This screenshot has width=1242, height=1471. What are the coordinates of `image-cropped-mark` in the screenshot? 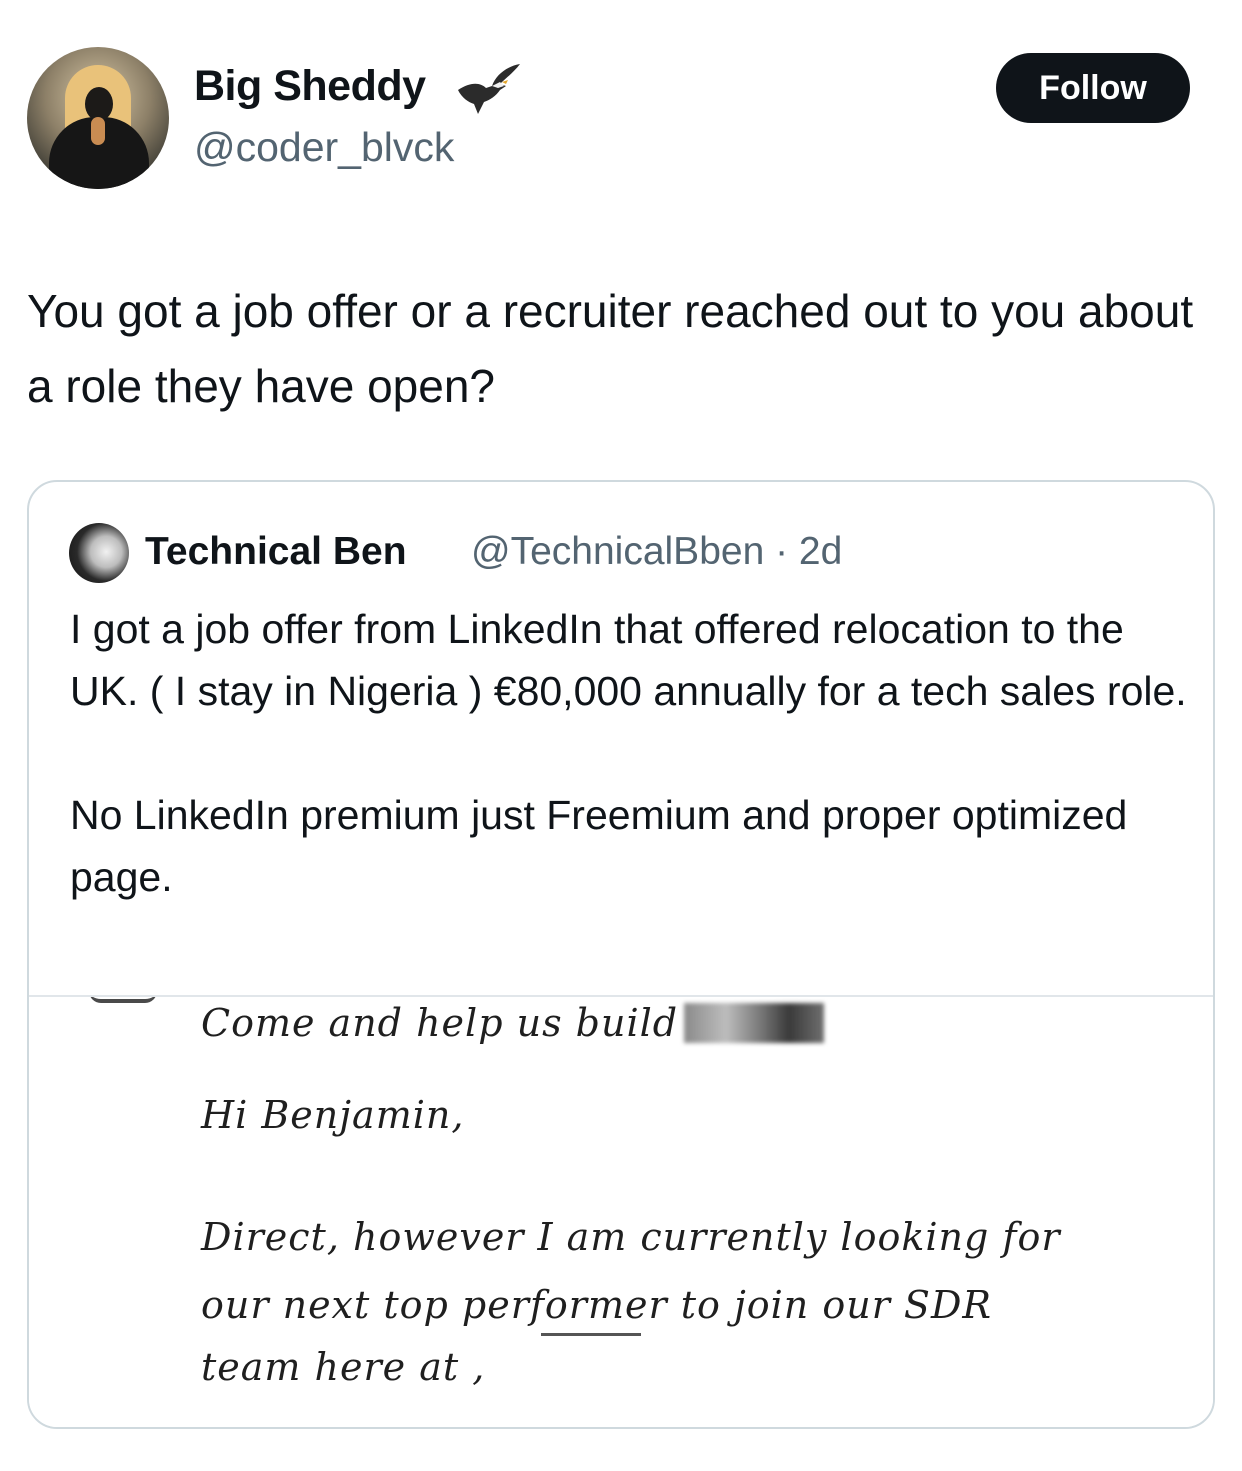 It's located at (123, 1000).